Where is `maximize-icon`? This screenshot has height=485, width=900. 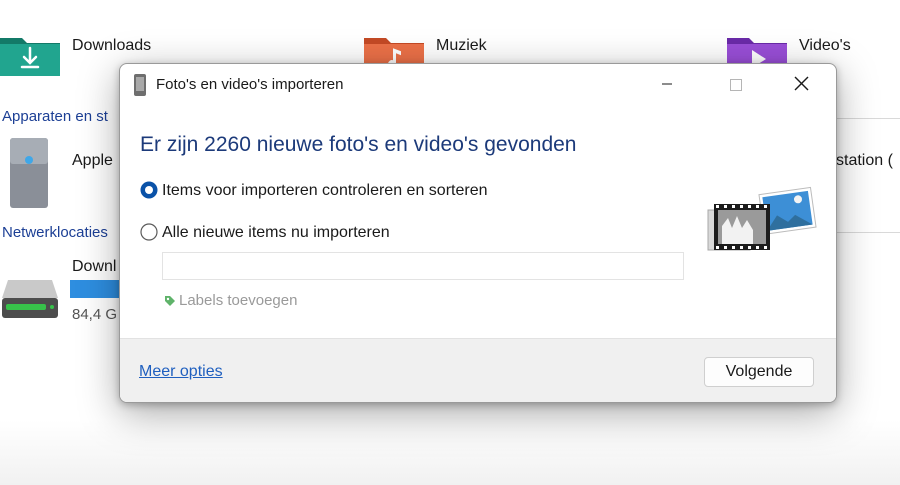
maximize-icon is located at coordinates (736, 85).